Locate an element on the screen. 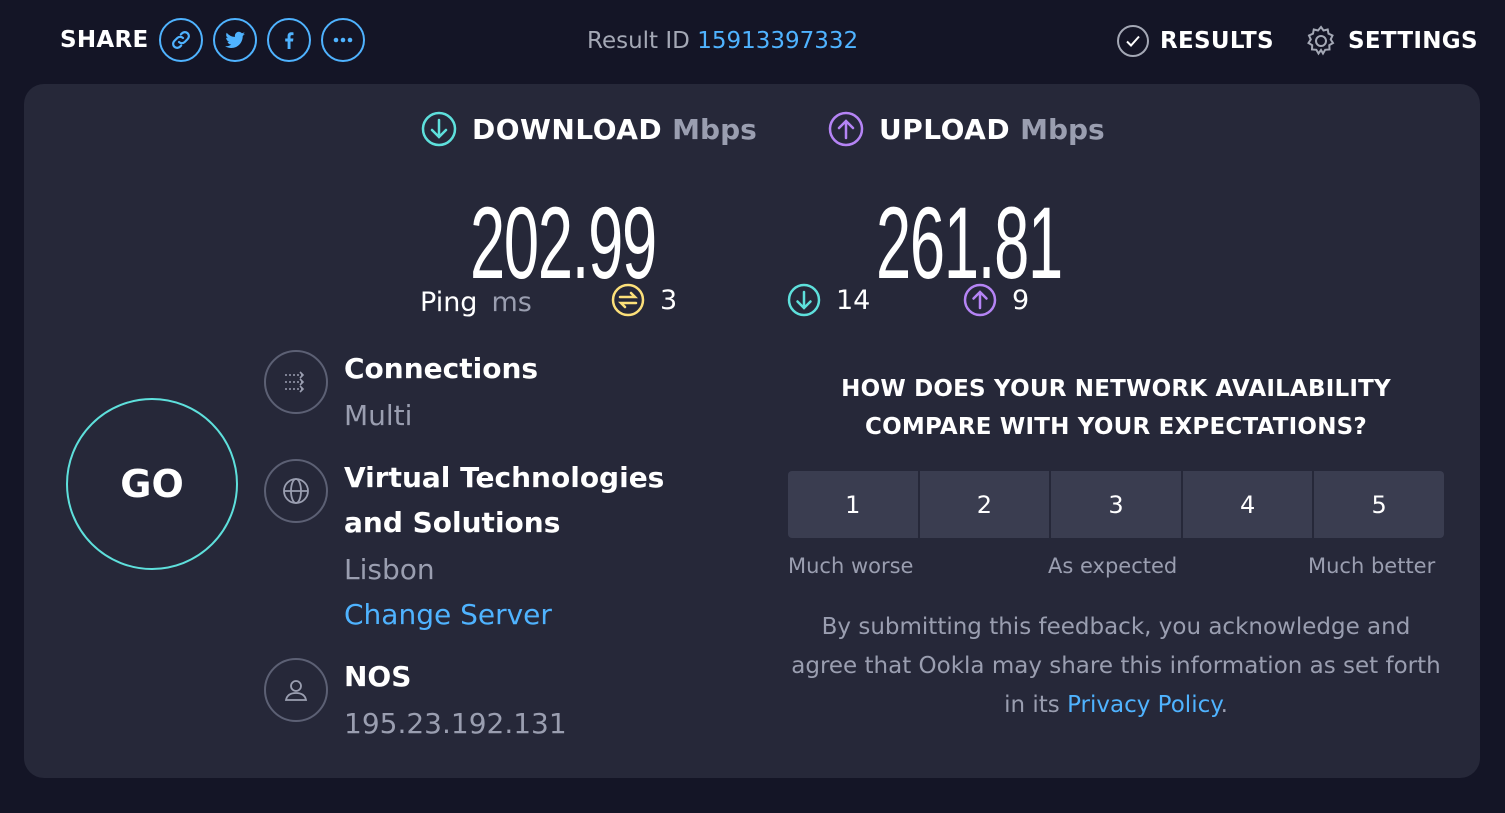 This screenshot has height=813, width=1505. ping-idle: 3 is located at coordinates (643, 300).